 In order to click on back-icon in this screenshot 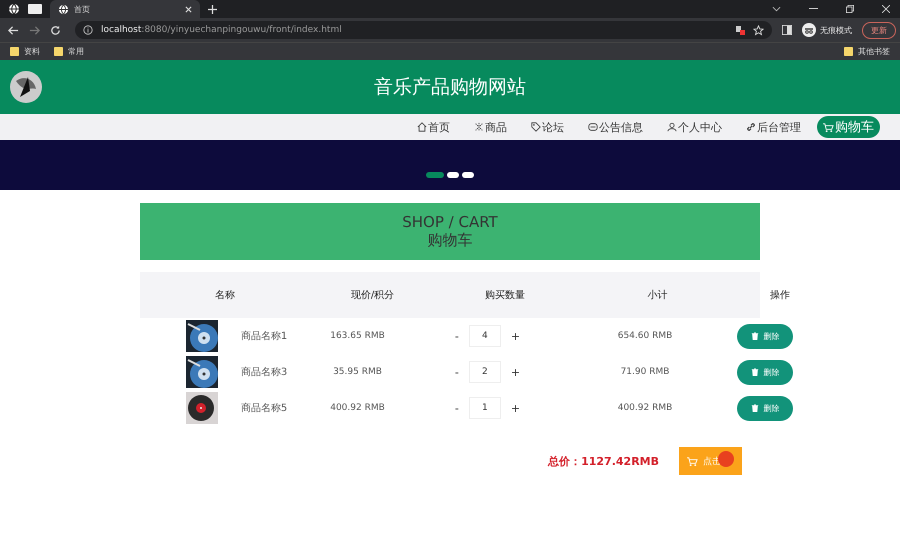, I will do `click(13, 30)`.